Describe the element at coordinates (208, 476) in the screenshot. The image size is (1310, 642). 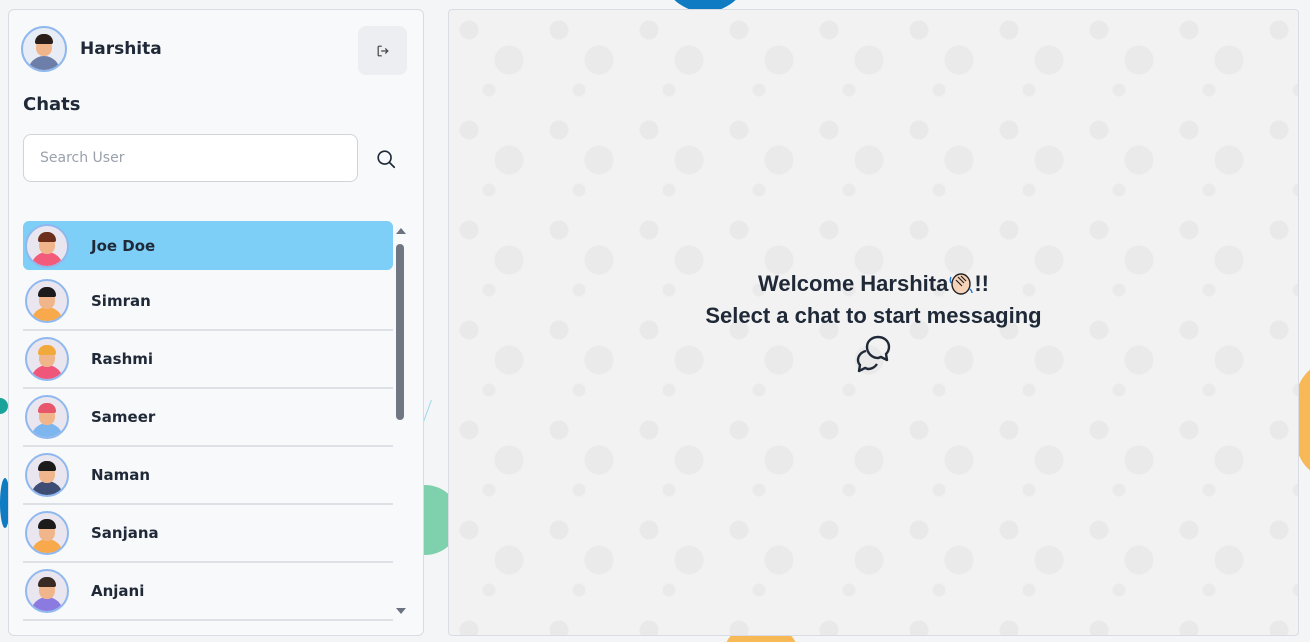
I see `chat-list-item: Naman` at that location.